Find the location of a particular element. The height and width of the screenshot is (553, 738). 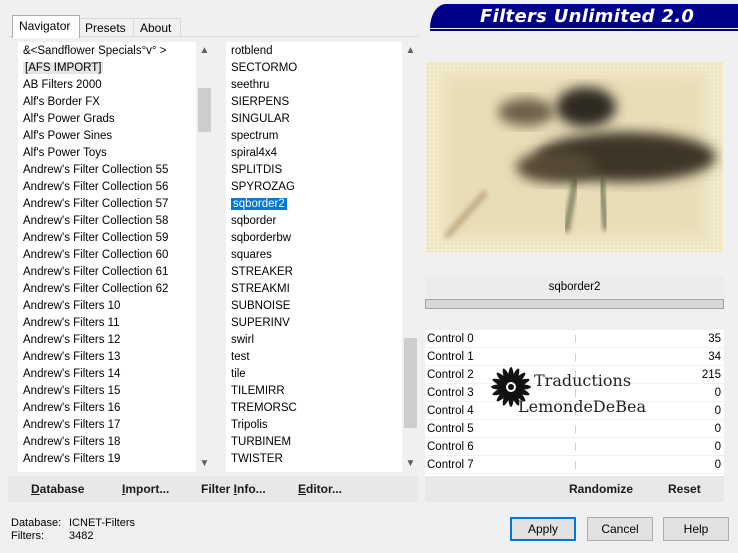

category-list-item: [AFS IMPORT] is located at coordinates (63, 68).